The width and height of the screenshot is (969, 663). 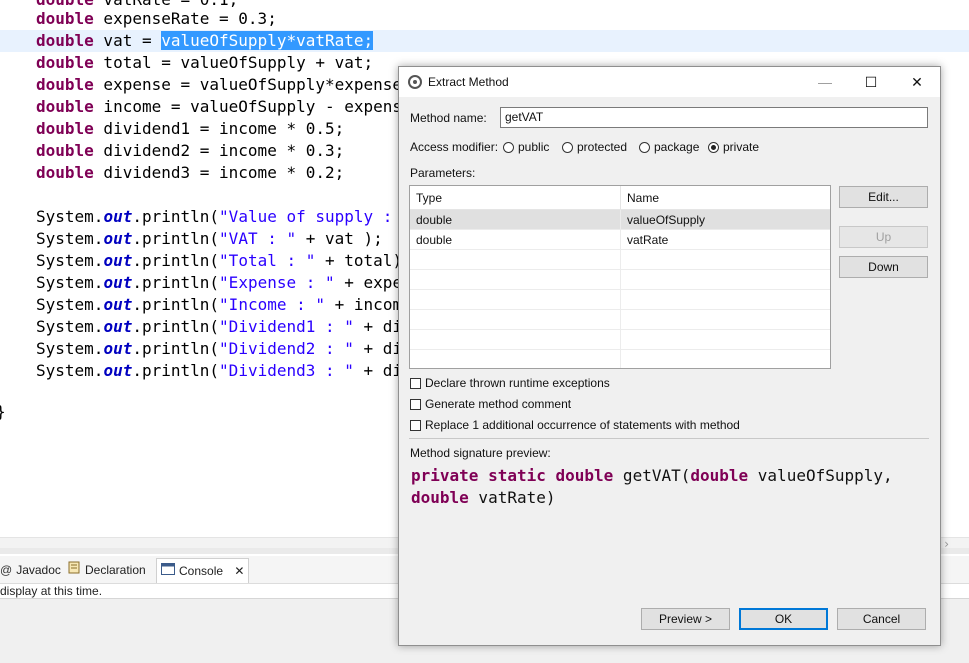 What do you see at coordinates (685, 619) in the screenshot?
I see `preview-button: Preview >` at bounding box center [685, 619].